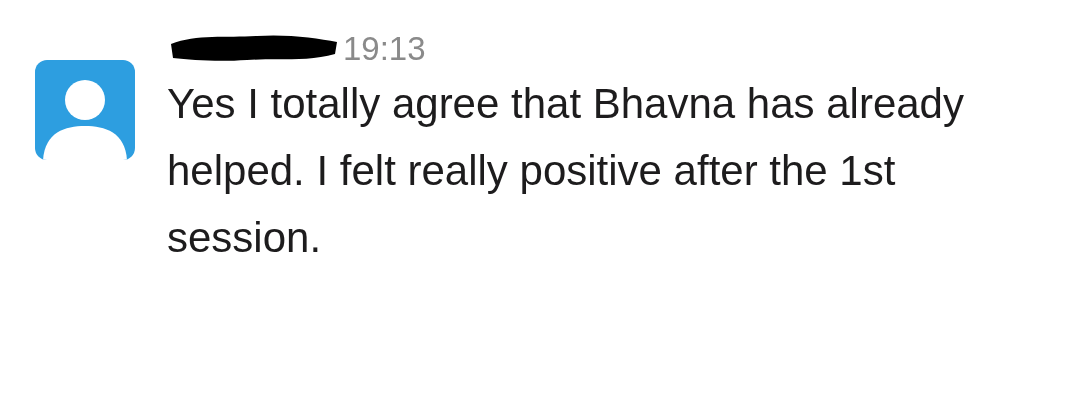 This screenshot has width=1080, height=403. Describe the element at coordinates (384, 48) in the screenshot. I see `timestamp: 19:13` at that location.